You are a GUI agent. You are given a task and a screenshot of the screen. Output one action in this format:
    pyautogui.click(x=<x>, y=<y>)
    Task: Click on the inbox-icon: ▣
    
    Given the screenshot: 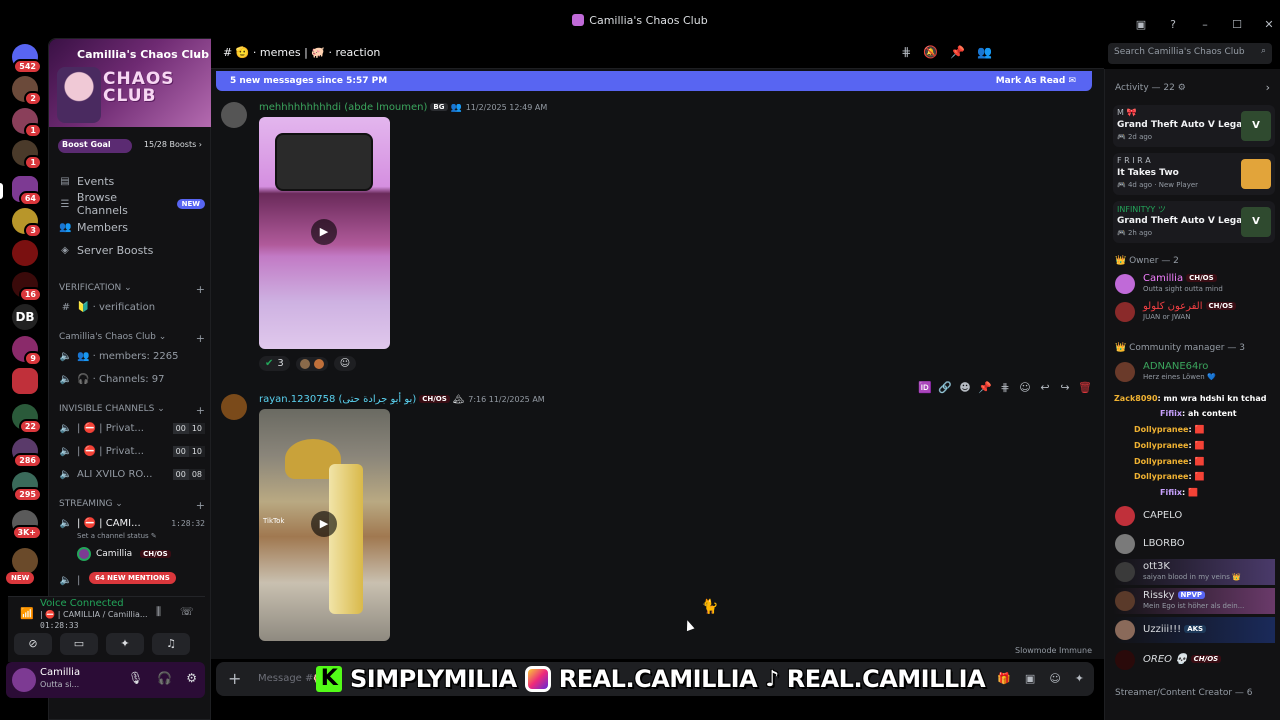 What is the action you would take?
    pyautogui.click(x=1141, y=25)
    